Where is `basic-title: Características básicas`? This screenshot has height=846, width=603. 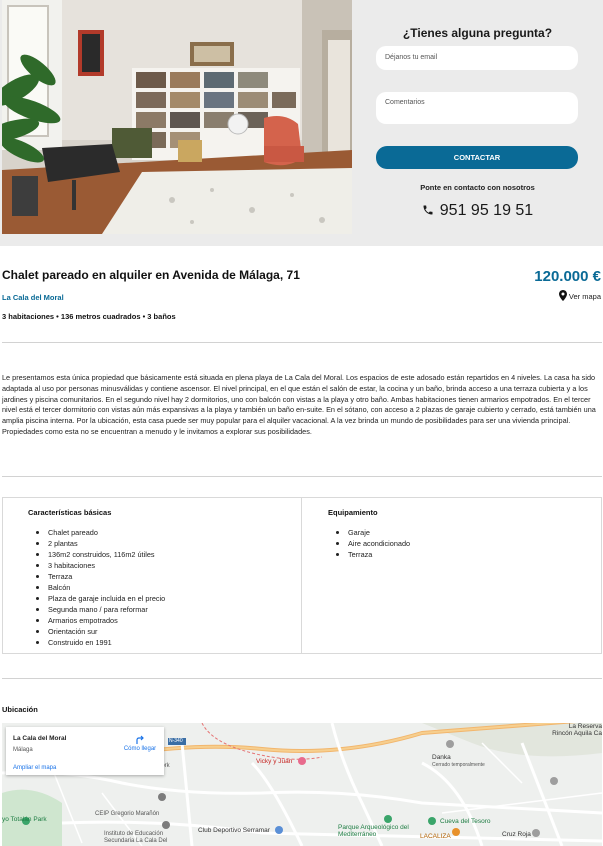
basic-title: Características básicas is located at coordinates (70, 512).